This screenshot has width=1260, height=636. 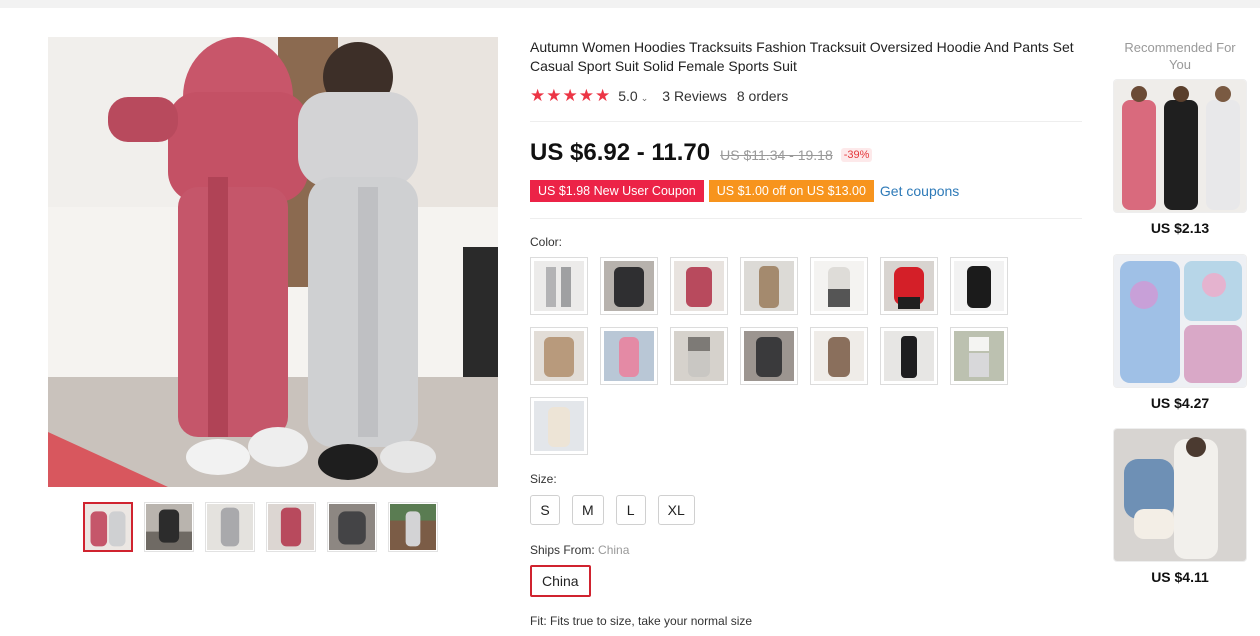 I want to click on get-coupons-link: Get coupons, so click(x=919, y=191).